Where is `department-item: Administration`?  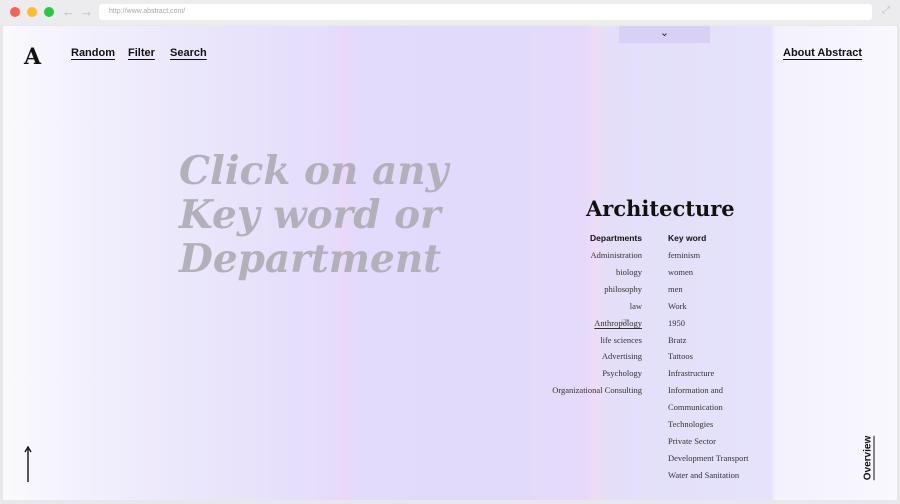
department-item: Administration is located at coordinates (597, 255).